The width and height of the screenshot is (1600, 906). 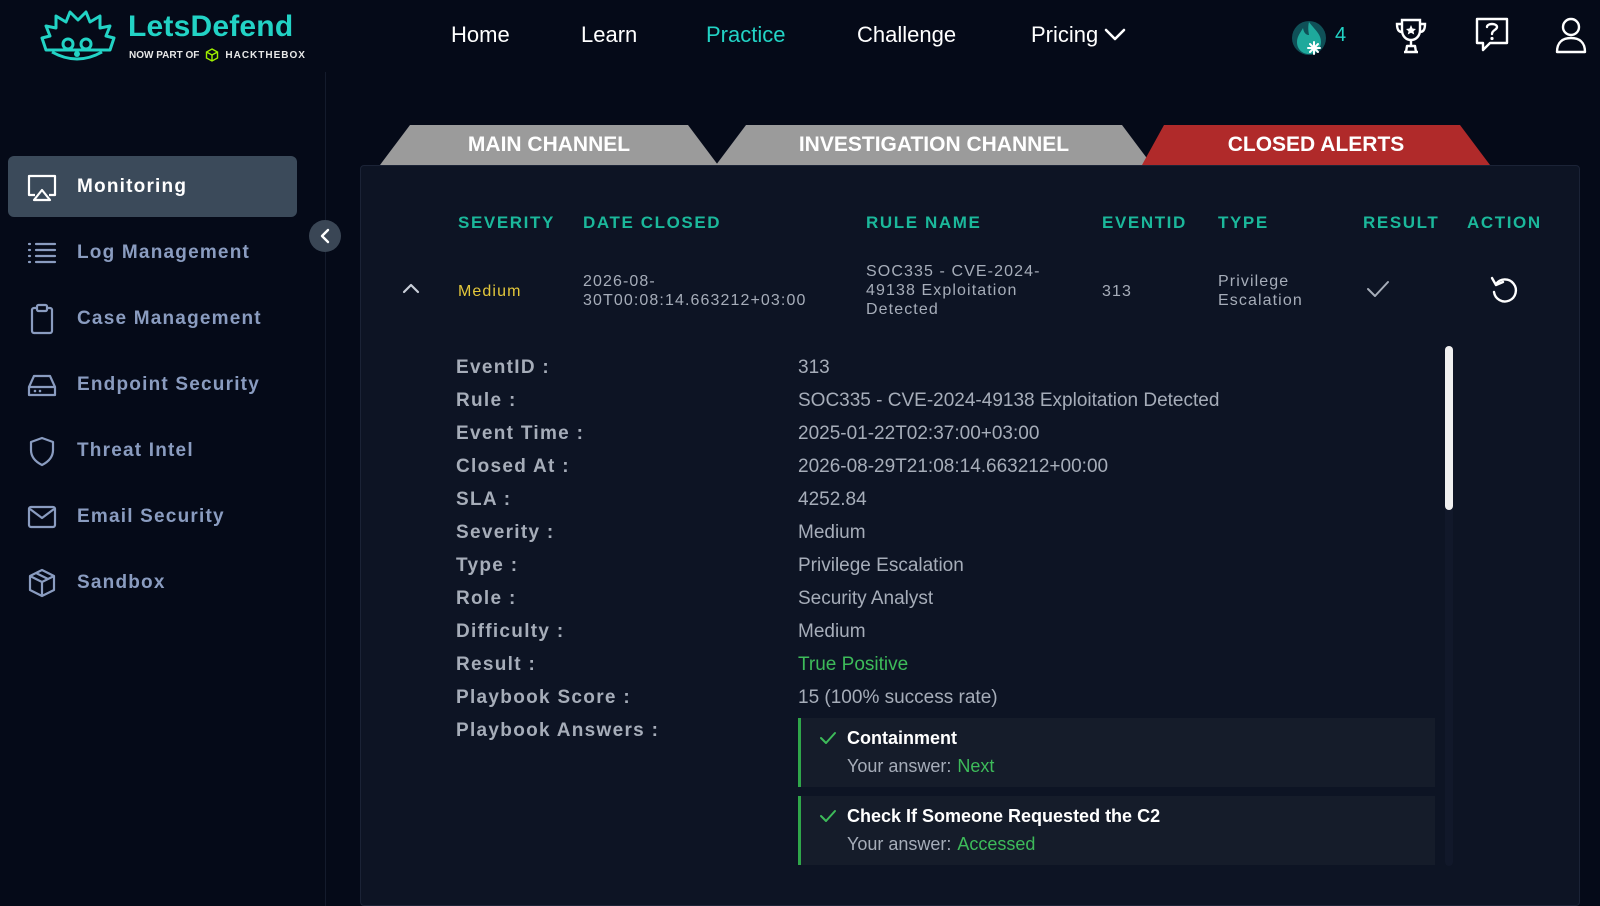 I want to click on sidebar-item-label: Threat Intel, so click(x=135, y=450).